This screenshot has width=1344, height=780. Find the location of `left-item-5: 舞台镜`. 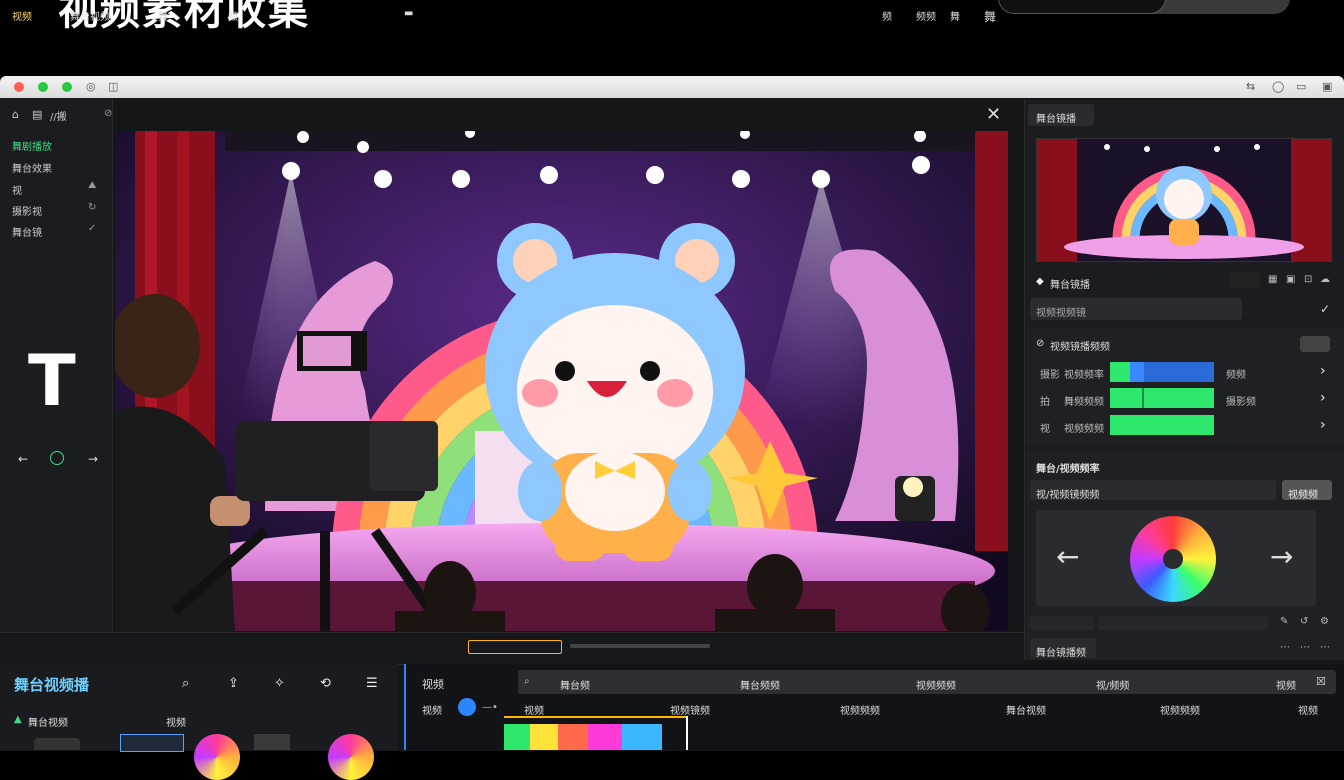

left-item-5: 舞台镜 is located at coordinates (27, 231).